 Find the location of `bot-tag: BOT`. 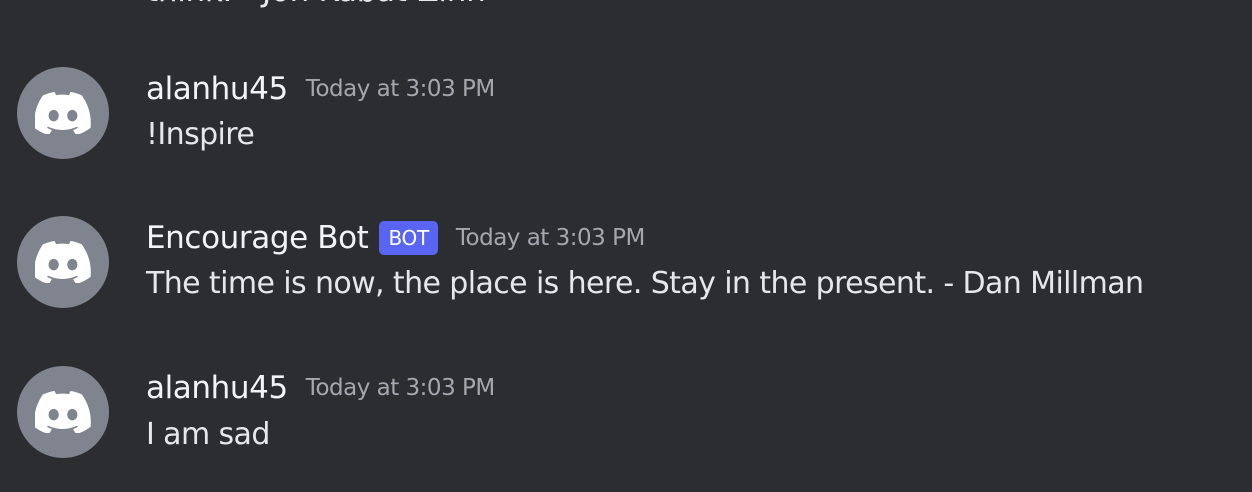

bot-tag: BOT is located at coordinates (408, 238).